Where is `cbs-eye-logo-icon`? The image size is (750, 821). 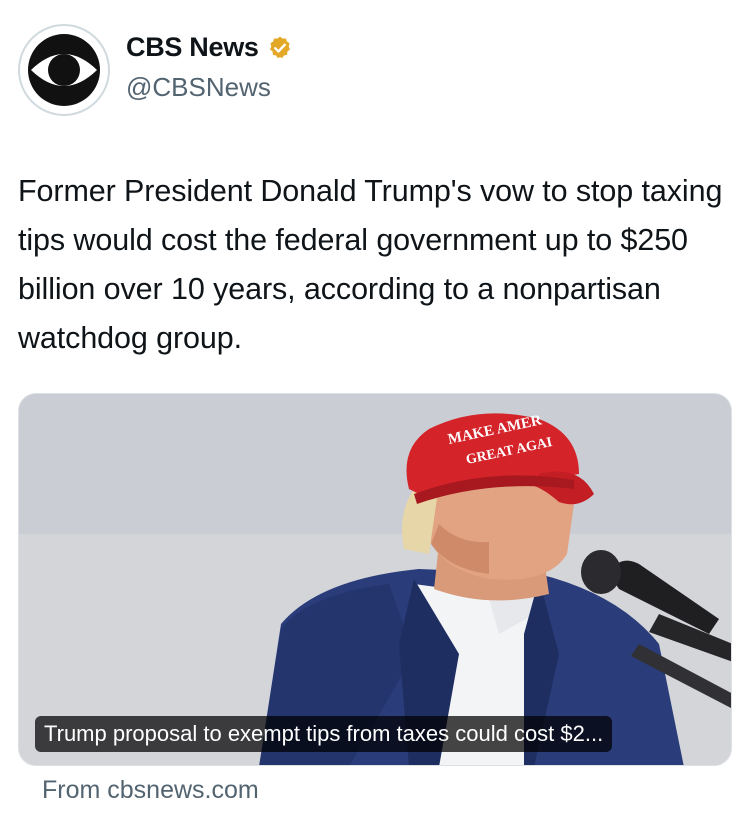 cbs-eye-logo-icon is located at coordinates (64, 70).